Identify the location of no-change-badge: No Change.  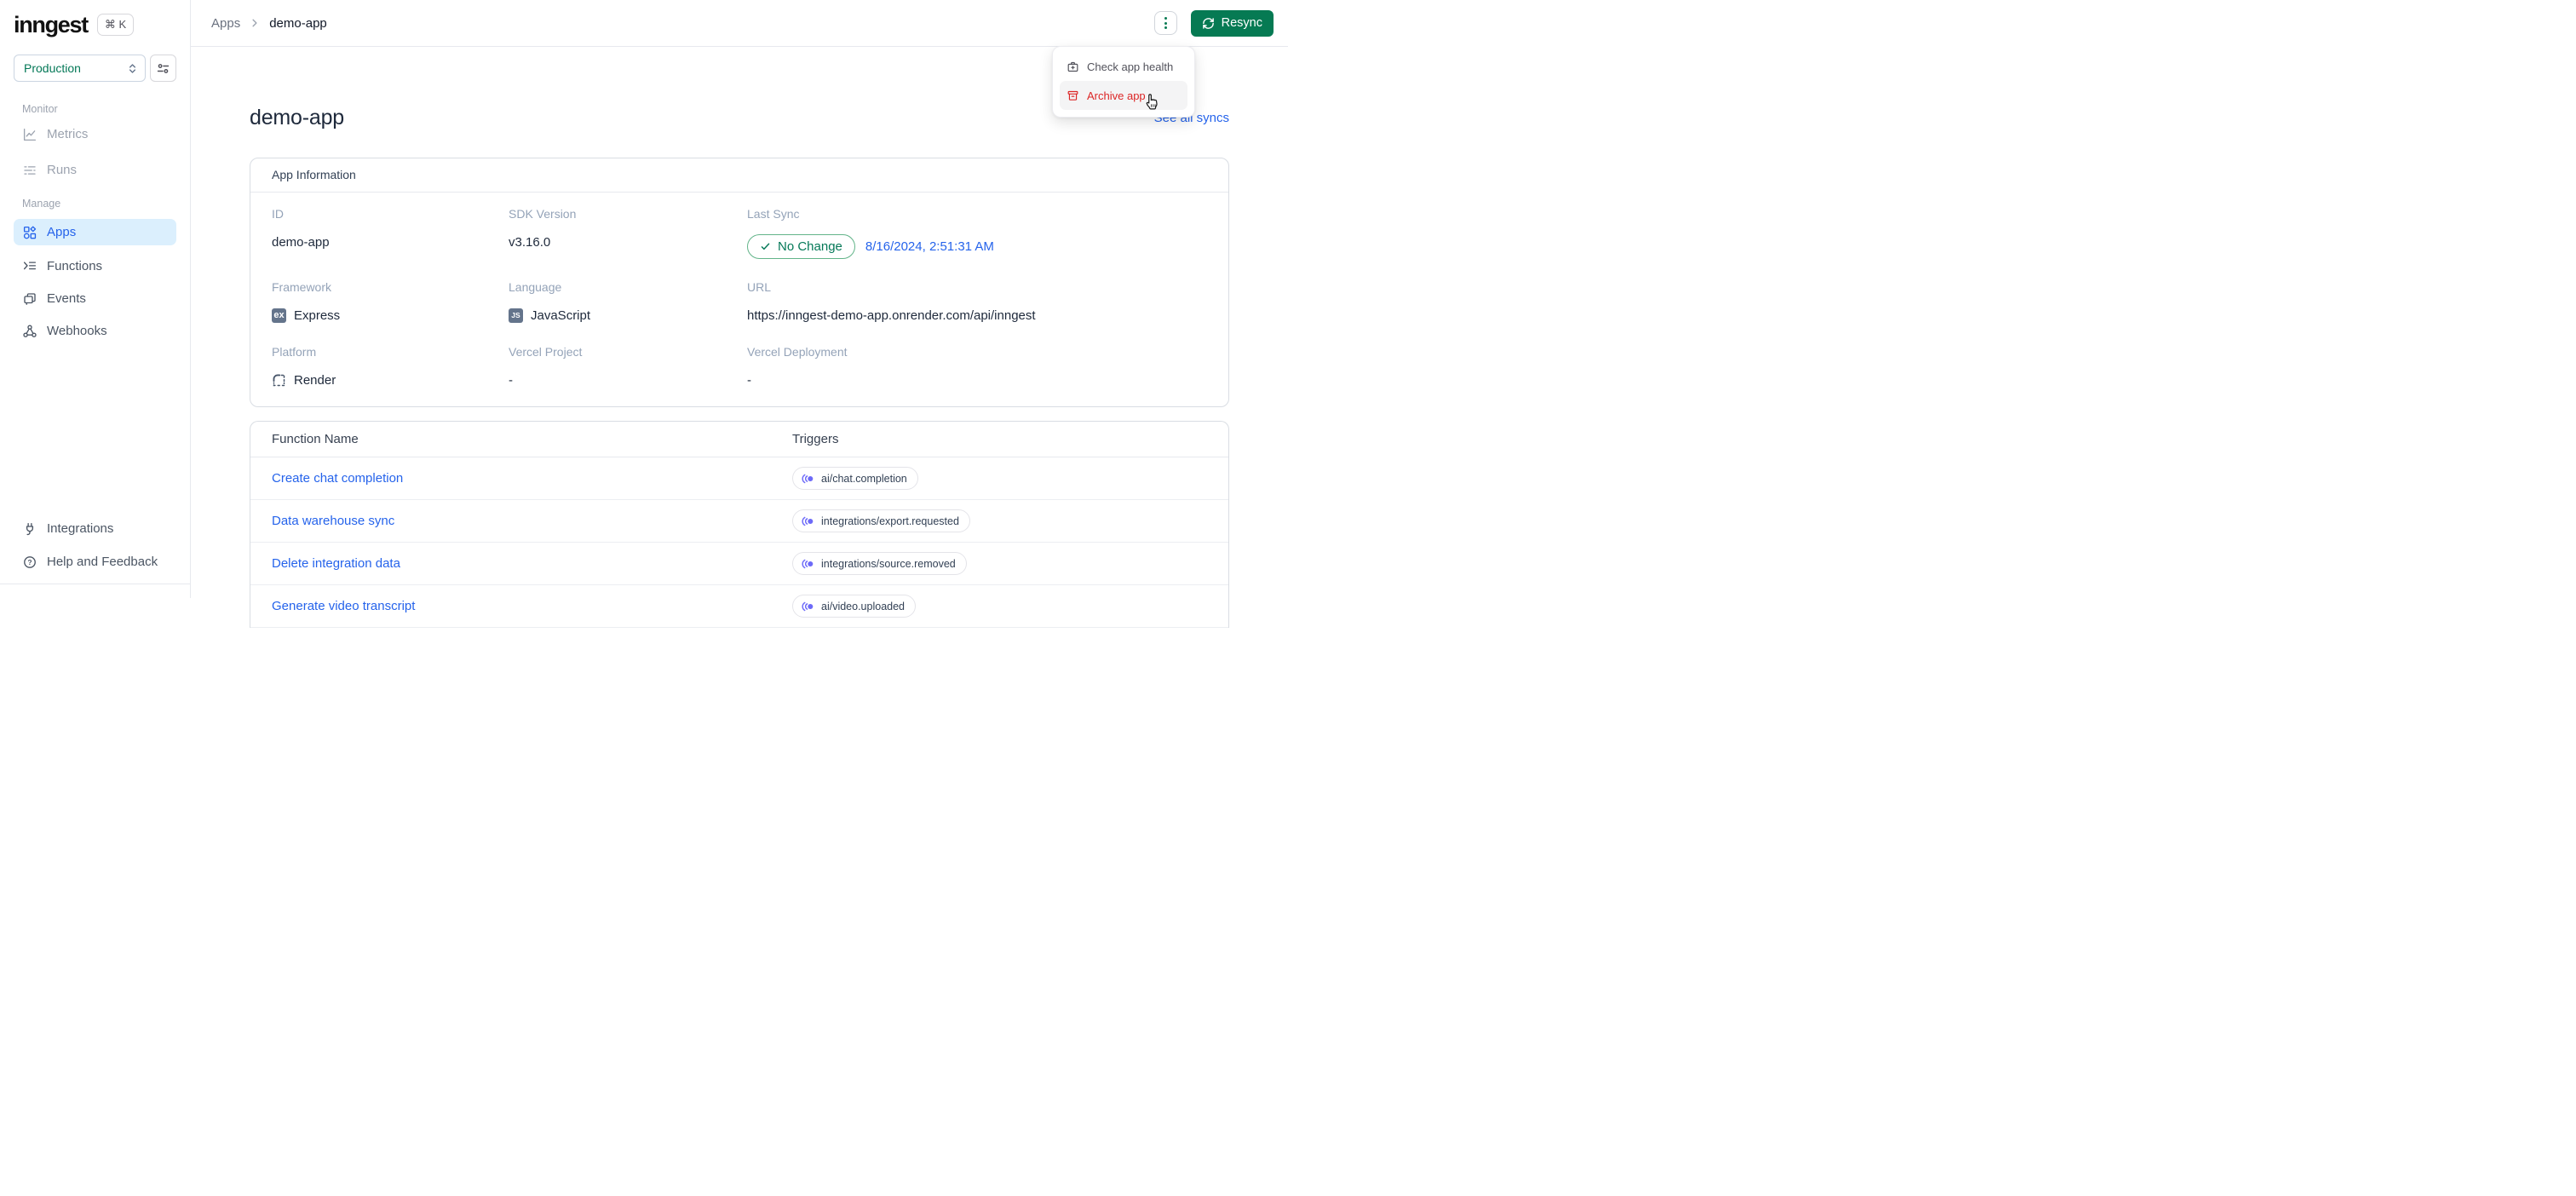
(801, 246).